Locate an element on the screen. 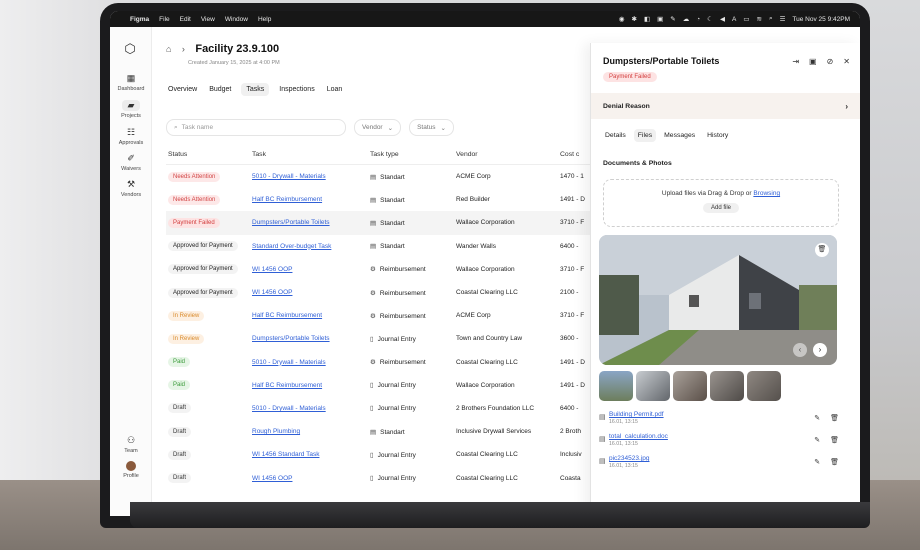  status-icon-a: ◧ is located at coordinates (647, 19).